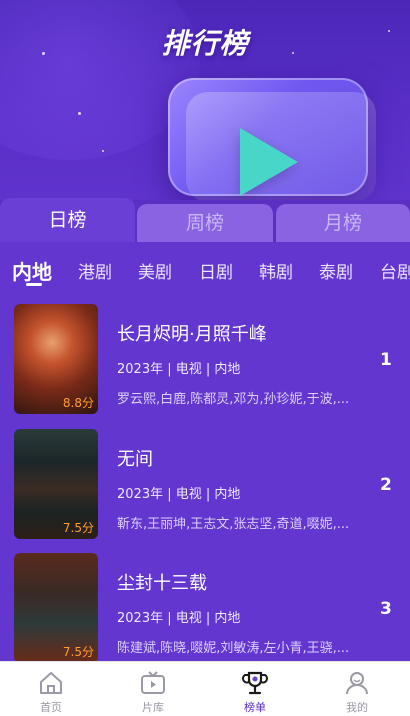  What do you see at coordinates (153, 707) in the screenshot?
I see `nav-label: 片库` at bounding box center [153, 707].